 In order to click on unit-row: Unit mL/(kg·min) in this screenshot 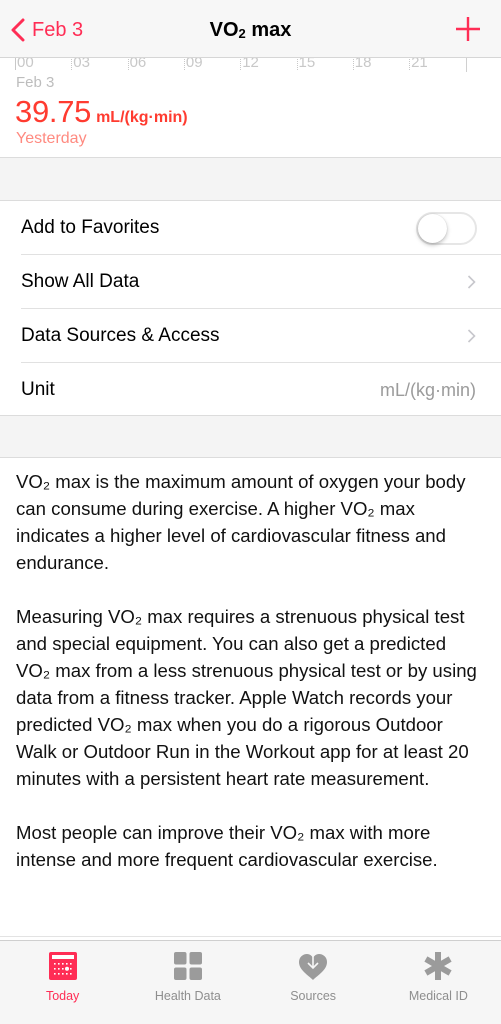, I will do `click(250, 390)`.